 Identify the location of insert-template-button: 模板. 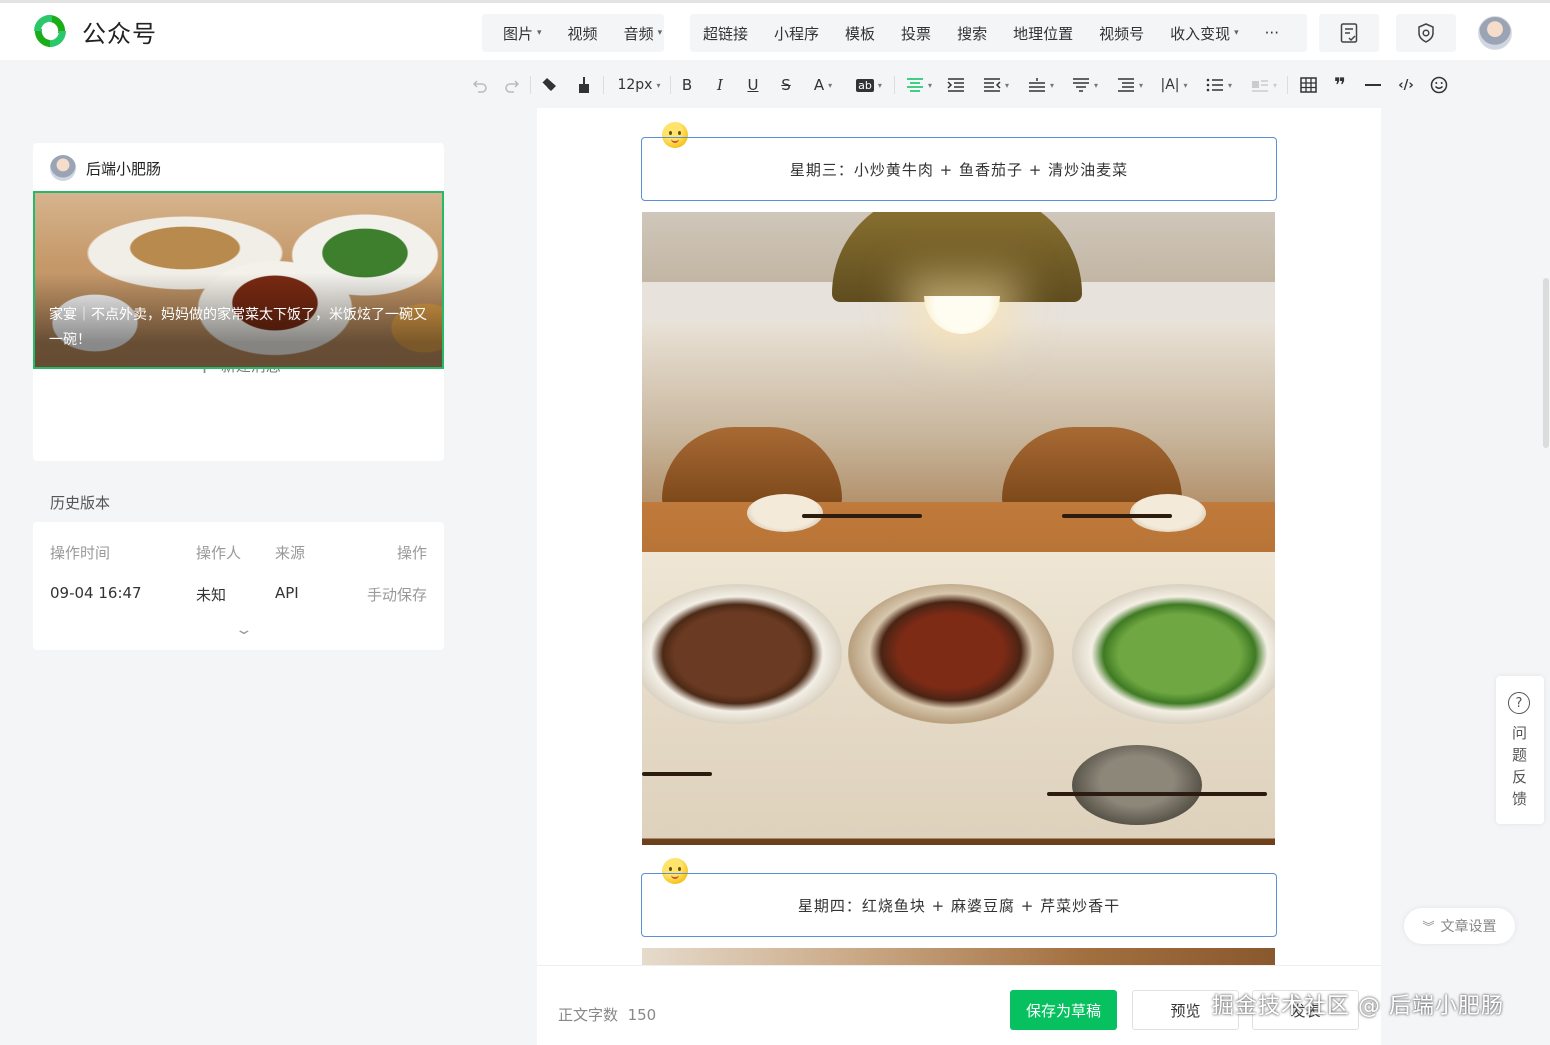
(860, 33).